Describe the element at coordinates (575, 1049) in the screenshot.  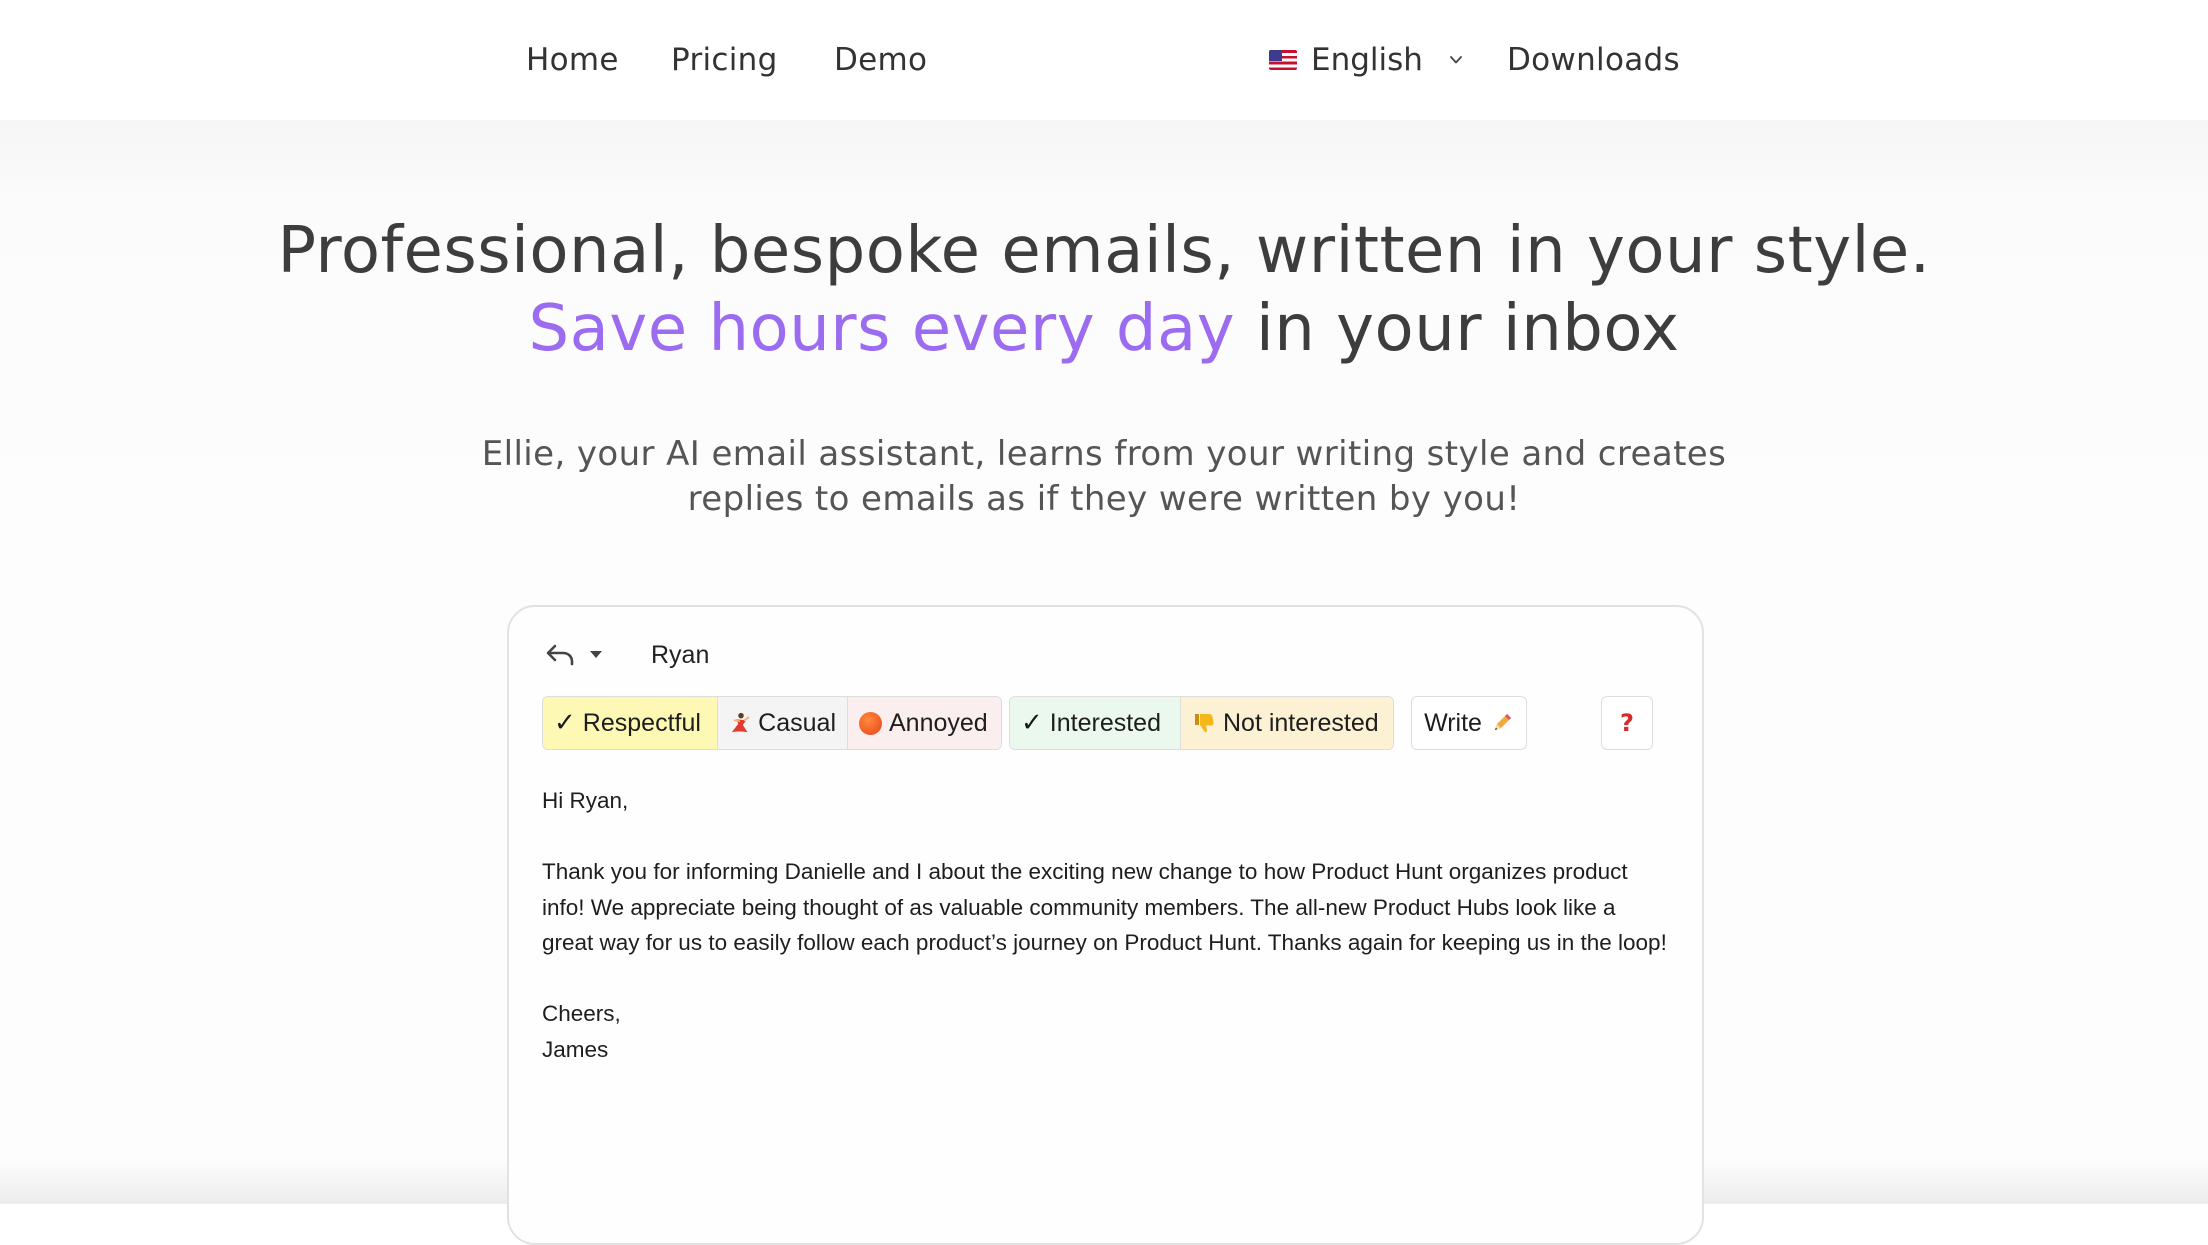
I see `email-signature: James` at that location.